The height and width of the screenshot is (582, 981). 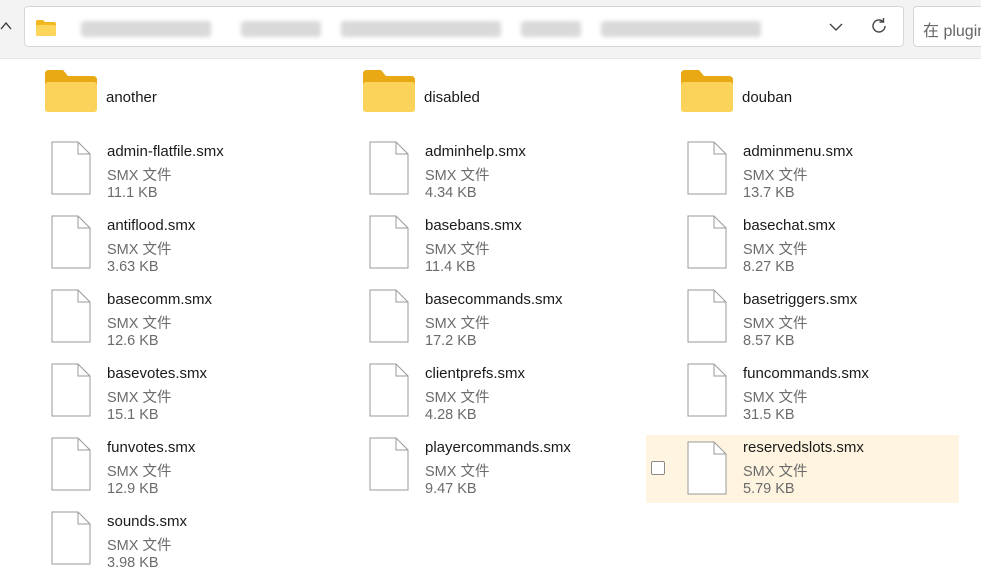 What do you see at coordinates (519, 168) in the screenshot?
I see `file-item: adminhelp.smx SMX 文件 4.34 KB` at bounding box center [519, 168].